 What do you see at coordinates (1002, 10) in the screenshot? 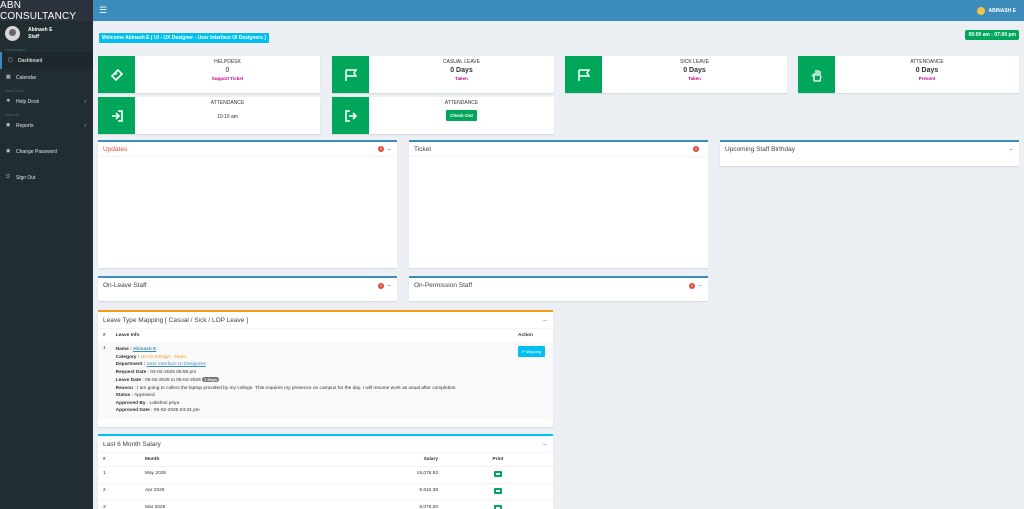
I see `user-name: ABINASH E` at bounding box center [1002, 10].